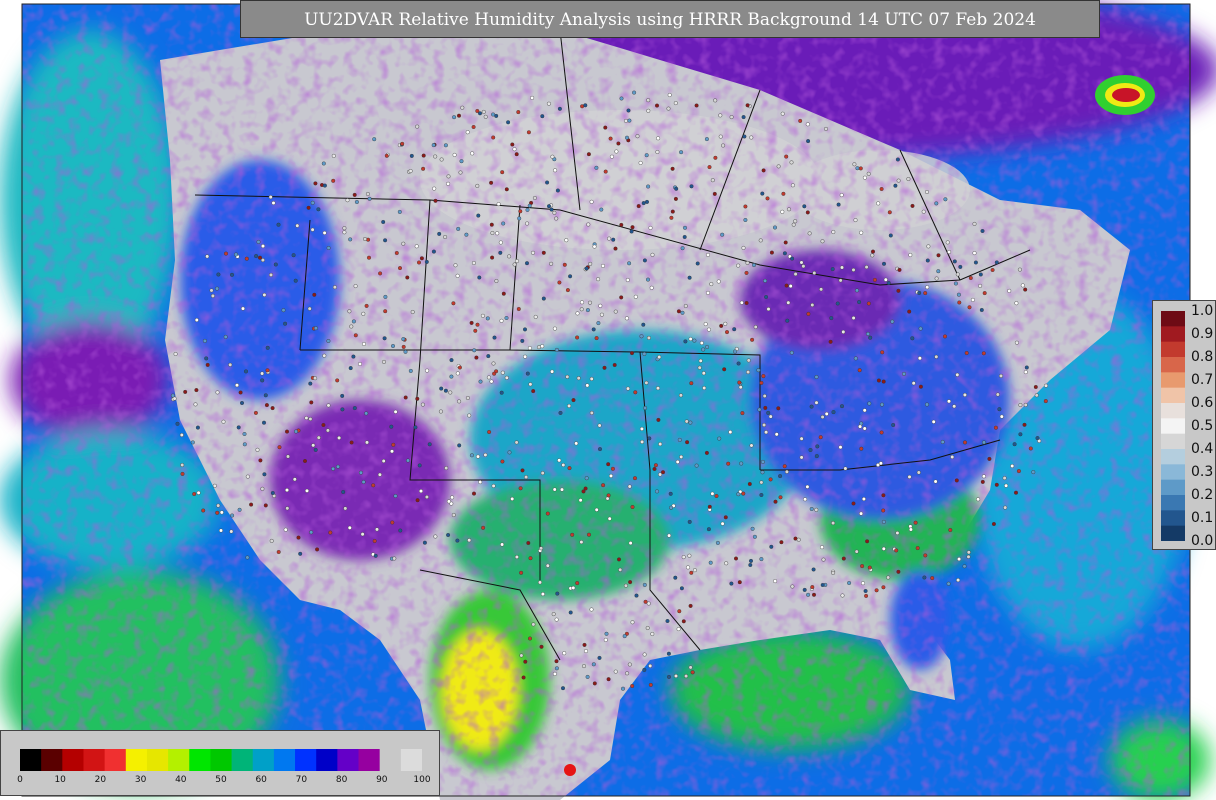 The width and height of the screenshot is (1216, 800). Describe the element at coordinates (382, 780) in the screenshot. I see `colorbar-tick-label: 90` at that location.